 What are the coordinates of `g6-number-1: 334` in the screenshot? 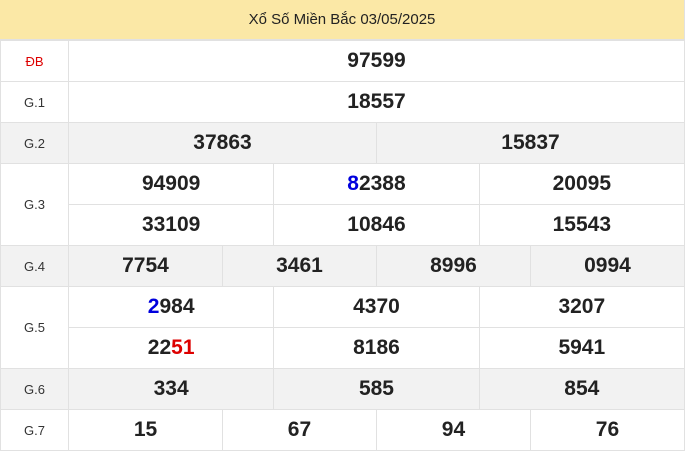 It's located at (171, 389).